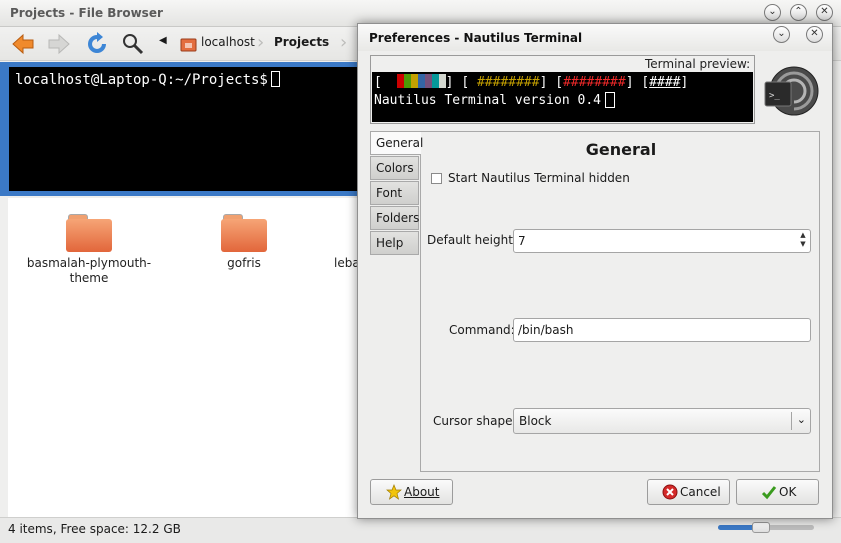  What do you see at coordinates (94, 529) in the screenshot?
I see `status-text: 4 items, Free space: 12.2 GB` at bounding box center [94, 529].